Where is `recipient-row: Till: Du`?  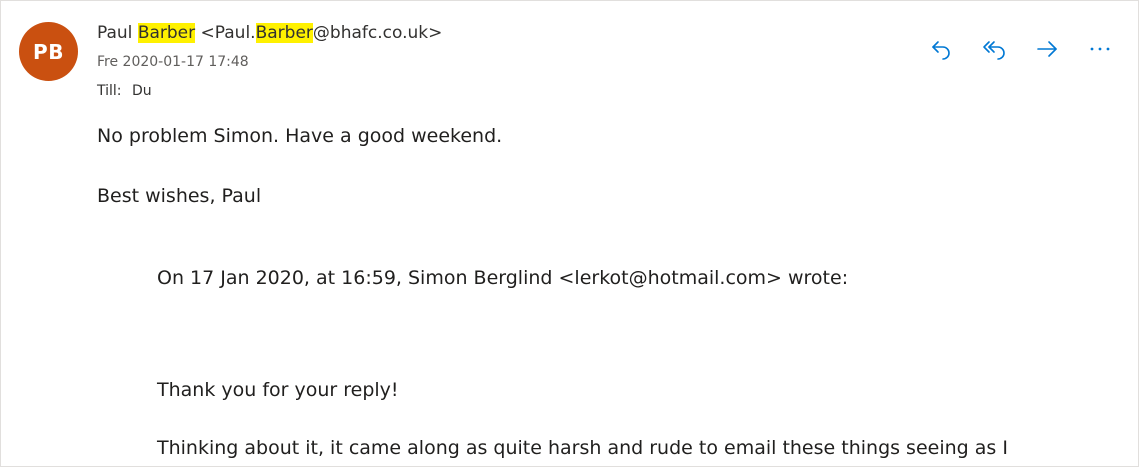
recipient-row: Till: Du is located at coordinates (124, 91).